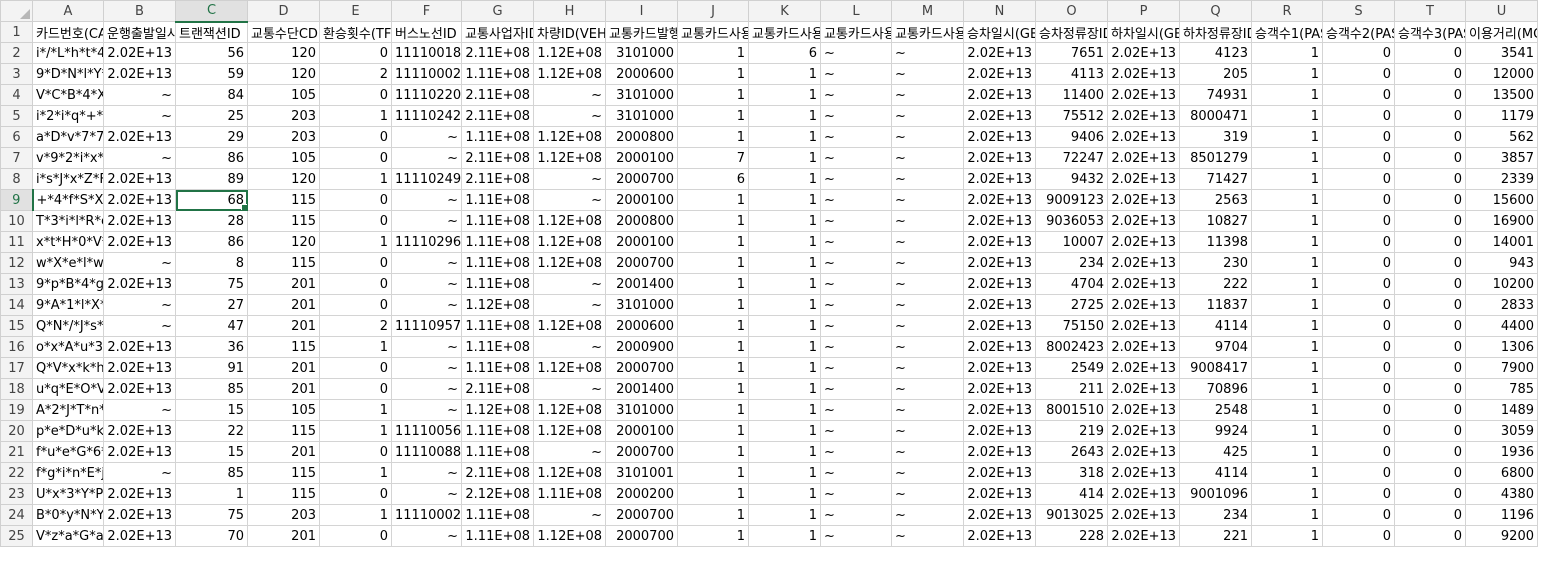 The image size is (1567, 568). I want to click on cell-u11: 14001, so click(1501, 242).